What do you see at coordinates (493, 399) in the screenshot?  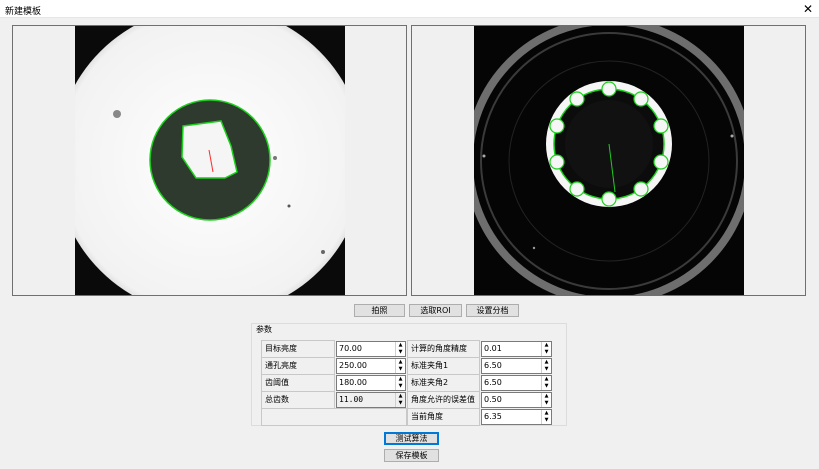 I see `angle-tolerance-value: 0.50` at bounding box center [493, 399].